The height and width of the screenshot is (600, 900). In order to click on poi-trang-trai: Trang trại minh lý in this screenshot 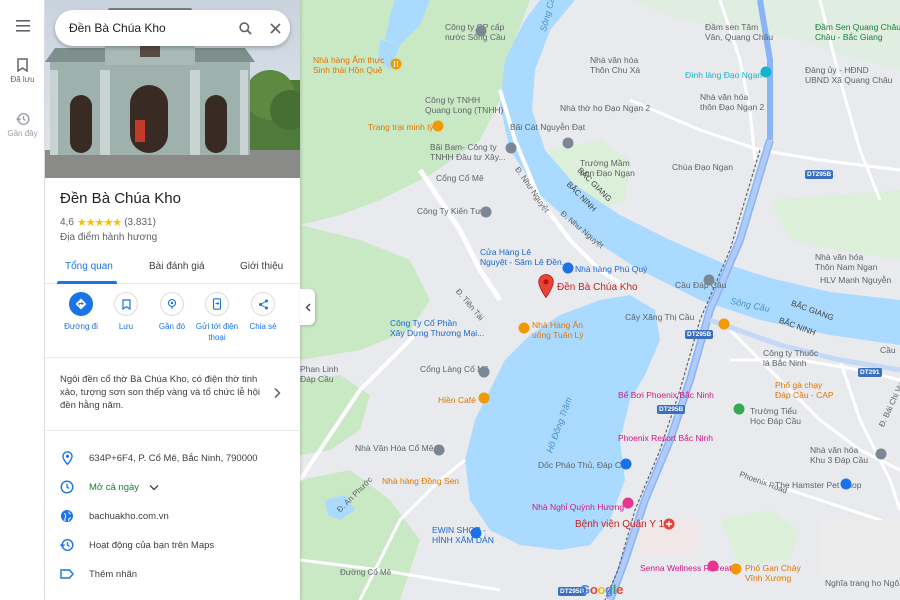, I will do `click(400, 127)`.